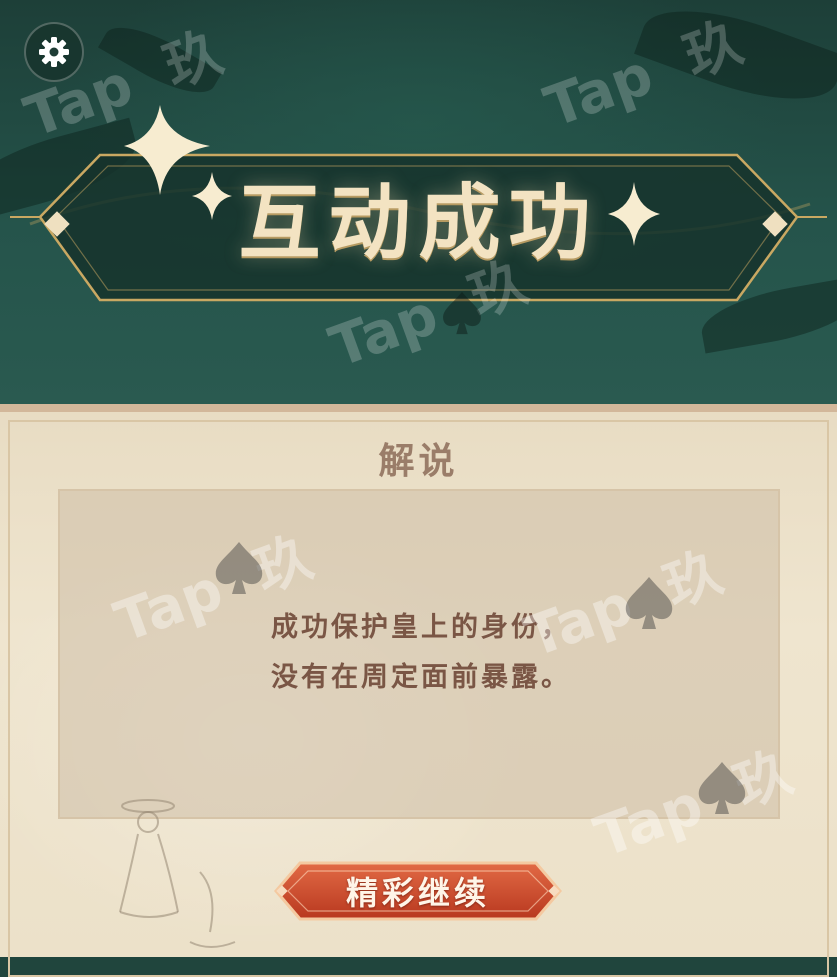  I want to click on settings-button, so click(54, 52).